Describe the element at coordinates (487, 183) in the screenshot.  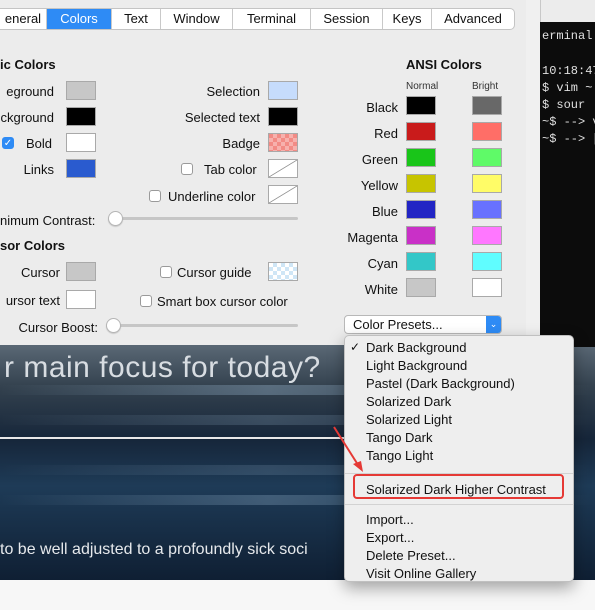
I see `ansi-yellow-bright-well` at that location.